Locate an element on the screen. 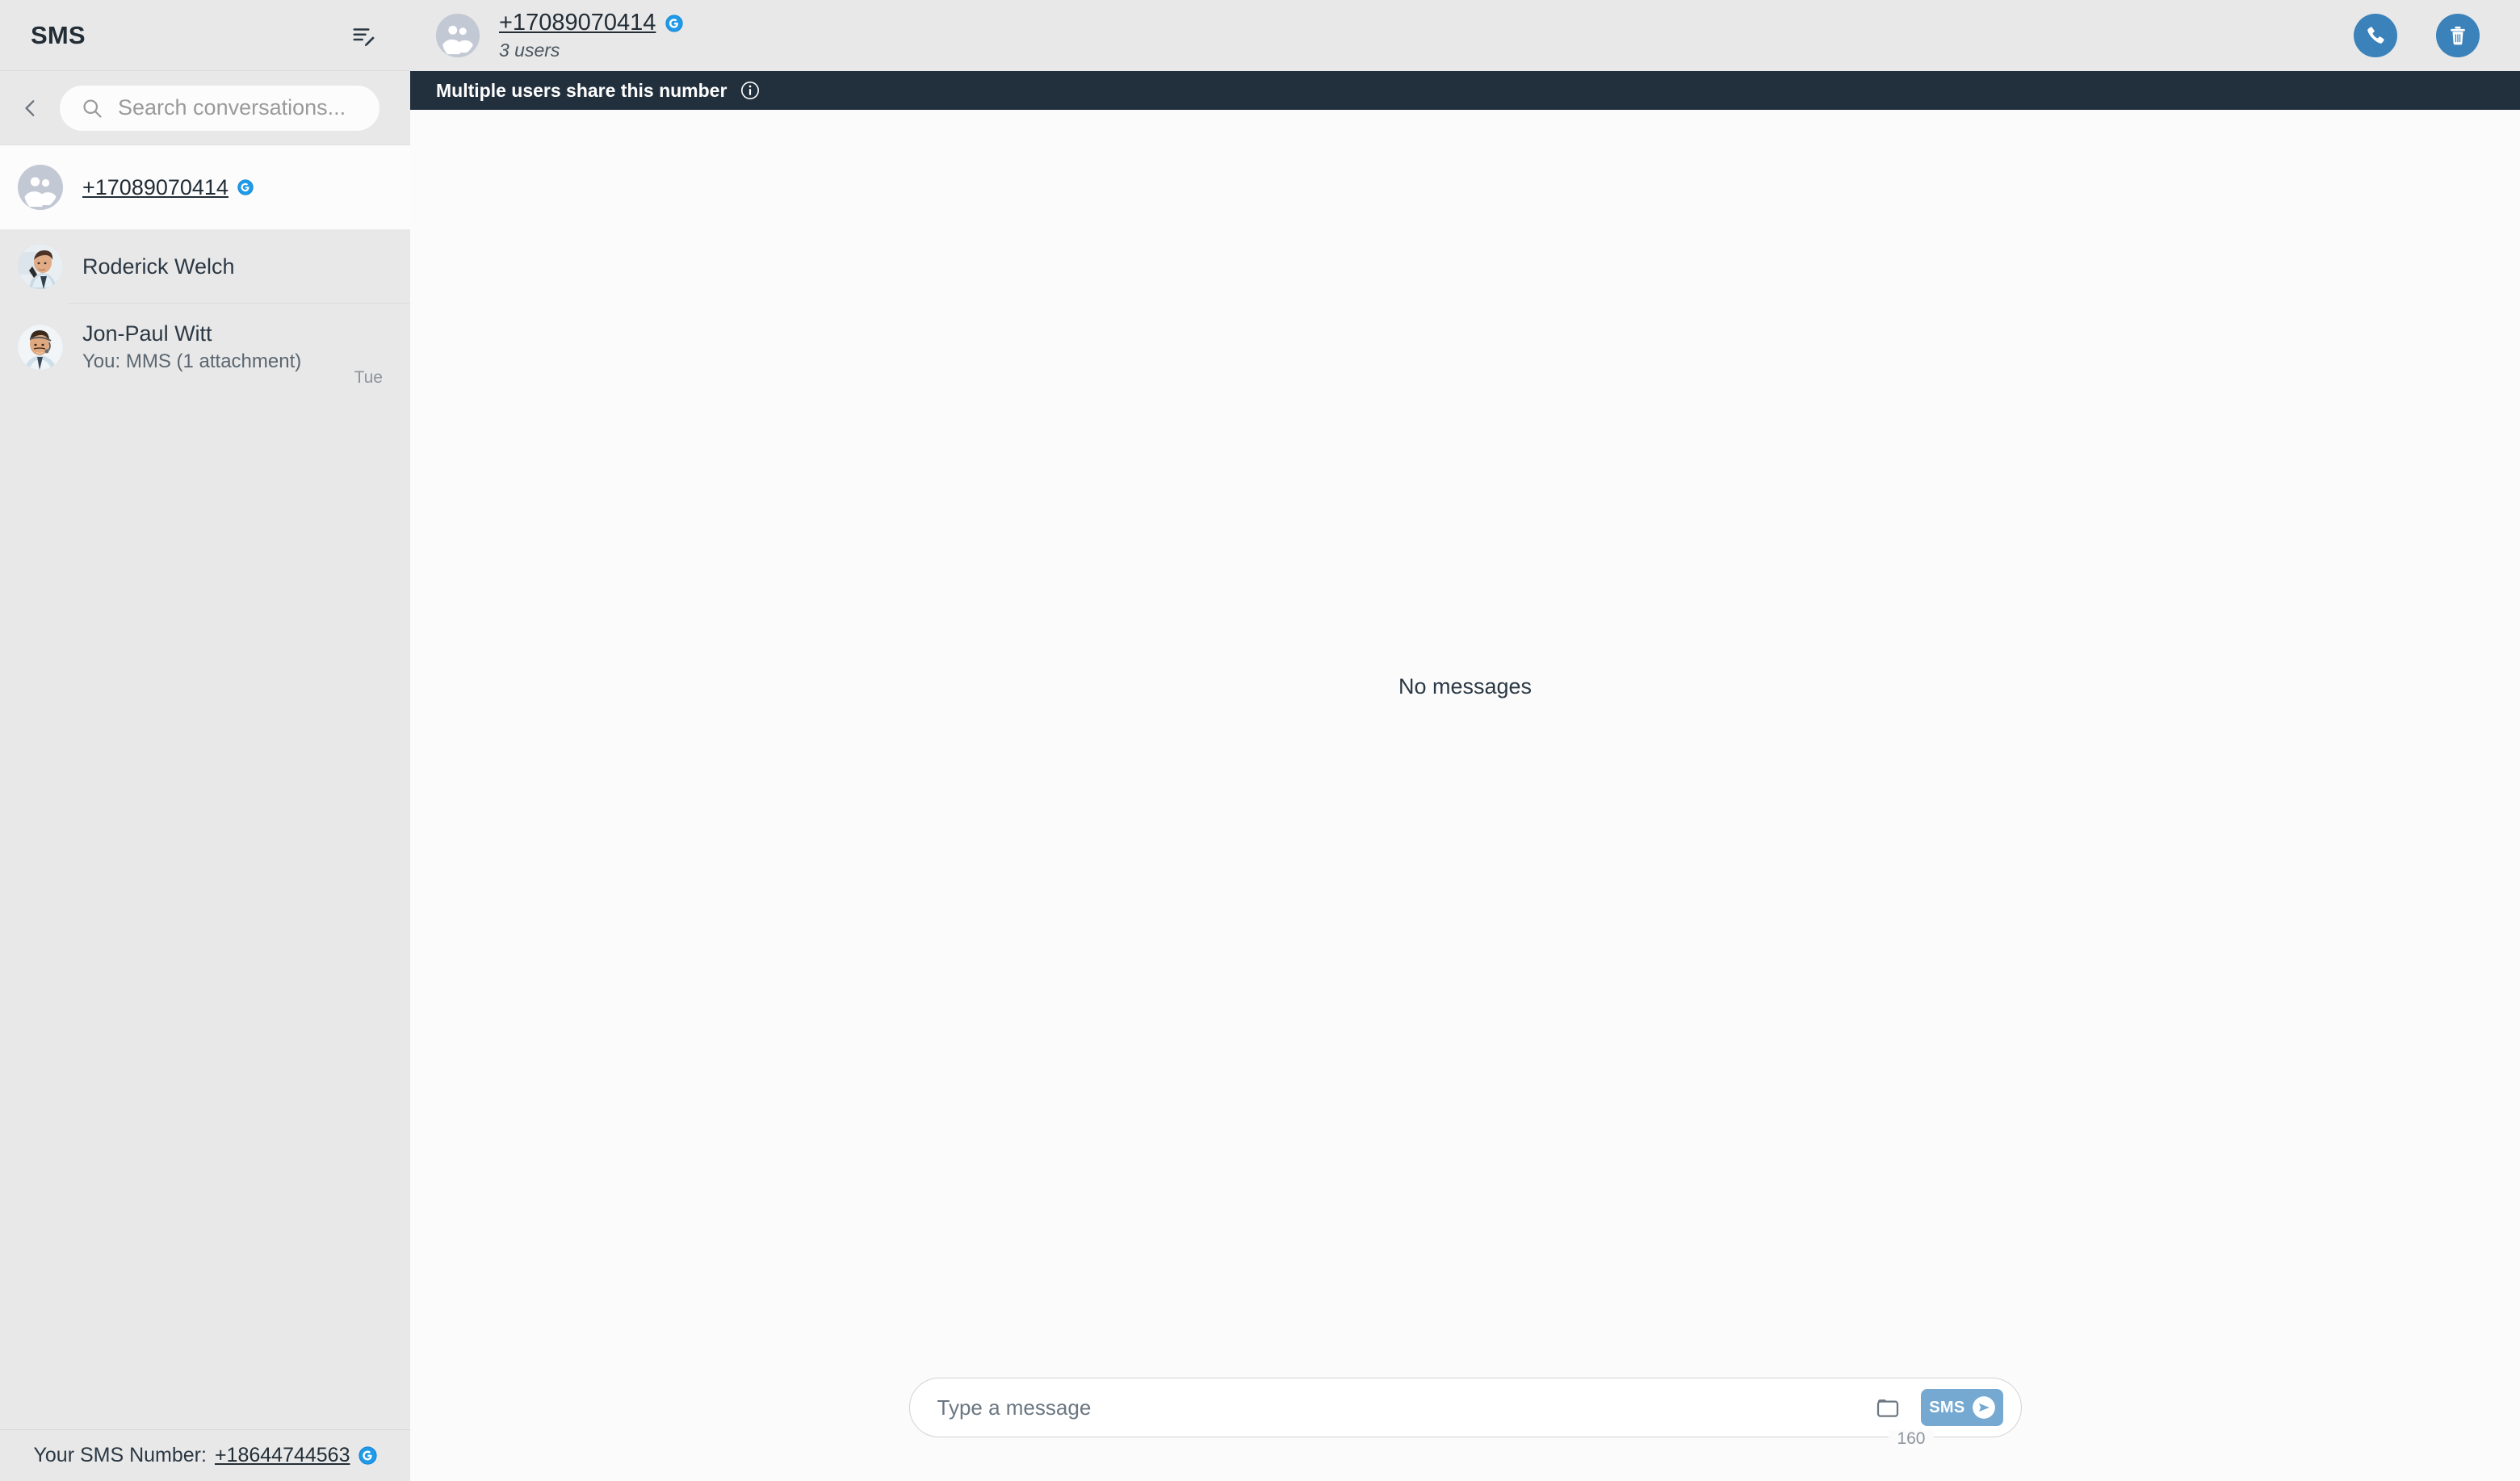  conversation-number: +17089070414 is located at coordinates (577, 23).